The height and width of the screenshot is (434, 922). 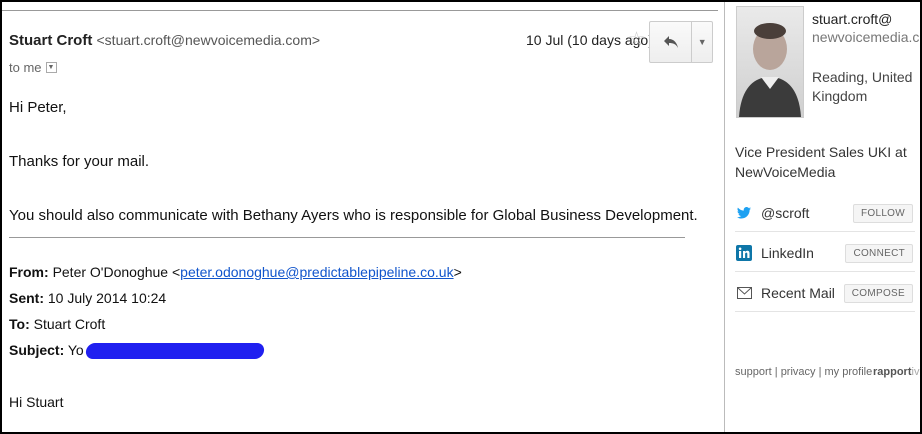 What do you see at coordinates (892, 372) in the screenshot?
I see `brand-text: rapport` at bounding box center [892, 372].